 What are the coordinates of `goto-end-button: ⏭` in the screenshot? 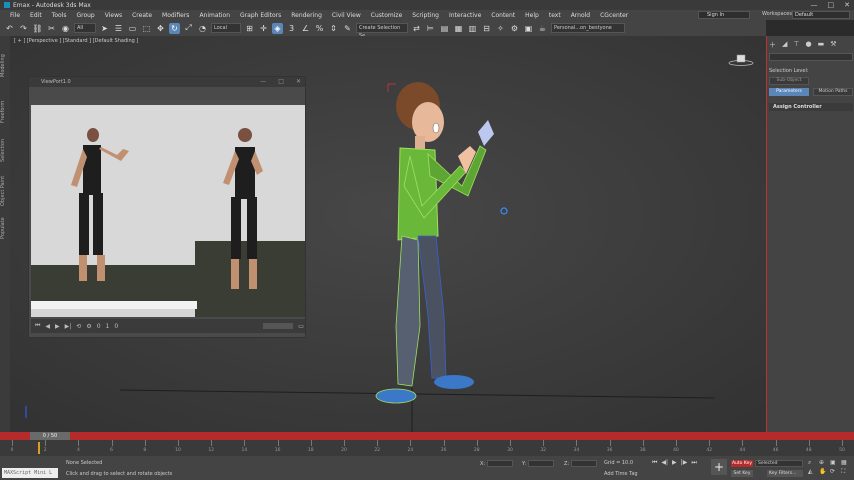 It's located at (693, 463).